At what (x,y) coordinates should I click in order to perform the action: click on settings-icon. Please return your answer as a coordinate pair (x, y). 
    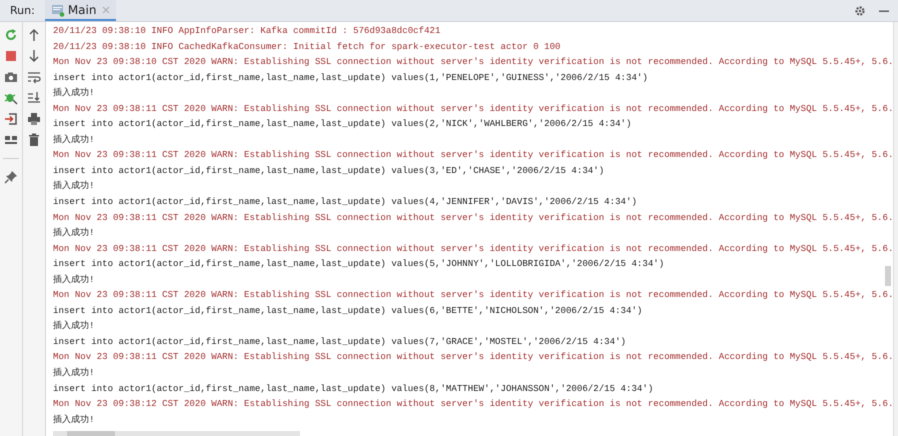
    Looking at the image, I should click on (860, 10).